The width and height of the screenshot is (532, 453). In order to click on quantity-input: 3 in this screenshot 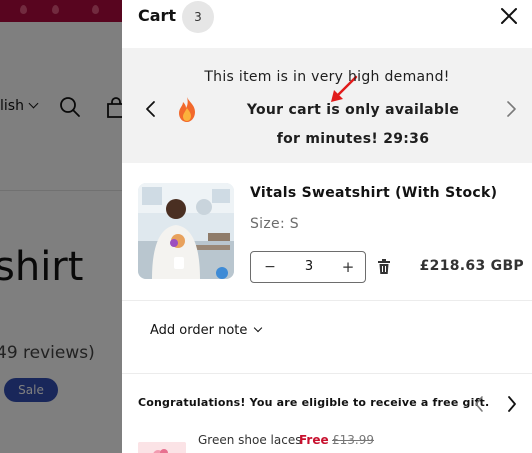, I will do `click(309, 267)`.